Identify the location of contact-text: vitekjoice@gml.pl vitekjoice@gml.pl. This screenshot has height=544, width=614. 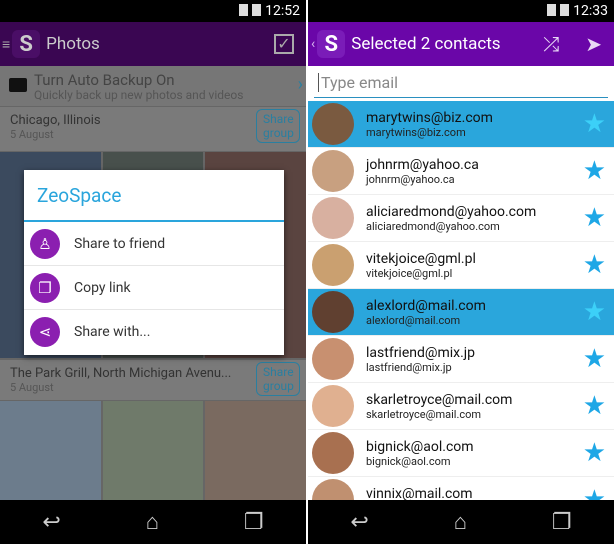
(474, 265).